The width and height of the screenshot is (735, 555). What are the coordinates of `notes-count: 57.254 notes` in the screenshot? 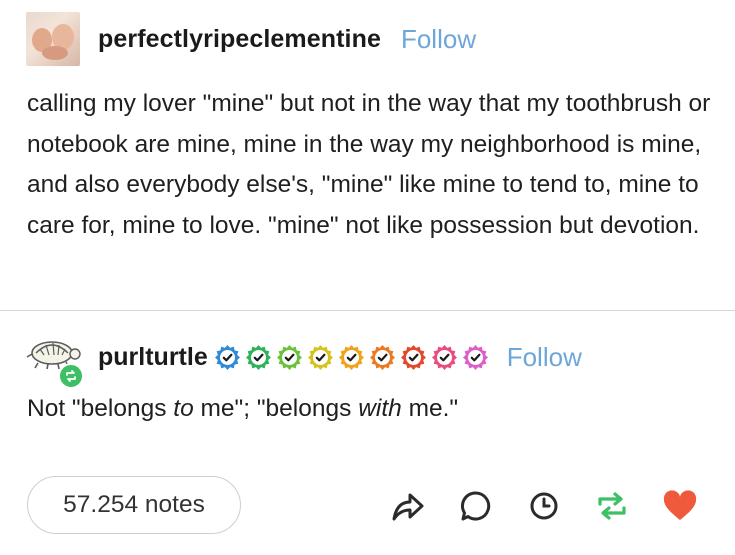 It's located at (134, 504).